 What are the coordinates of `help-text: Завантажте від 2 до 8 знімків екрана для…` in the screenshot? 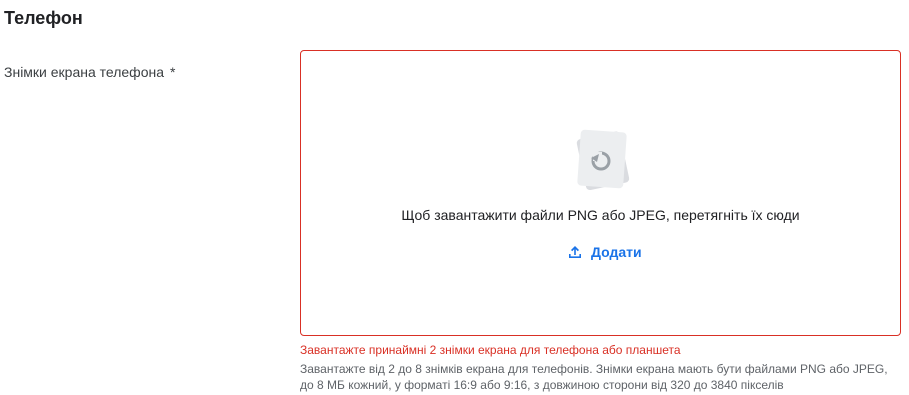 It's located at (594, 377).